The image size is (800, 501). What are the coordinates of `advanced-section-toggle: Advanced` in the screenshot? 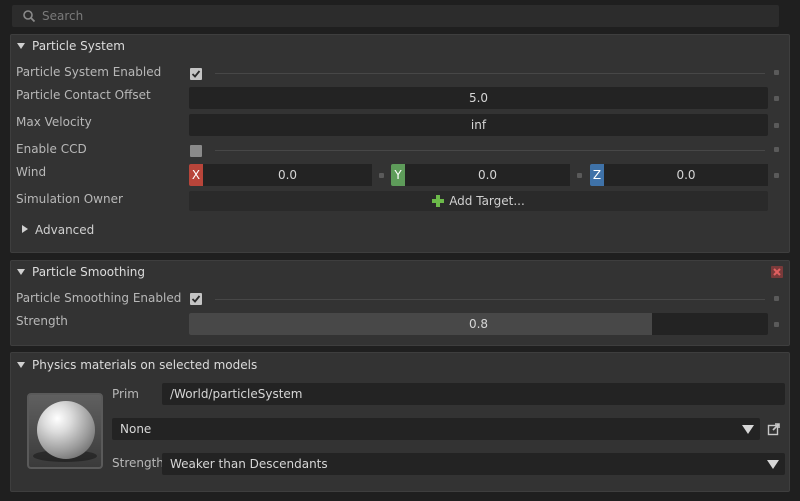 It's located at (64, 230).